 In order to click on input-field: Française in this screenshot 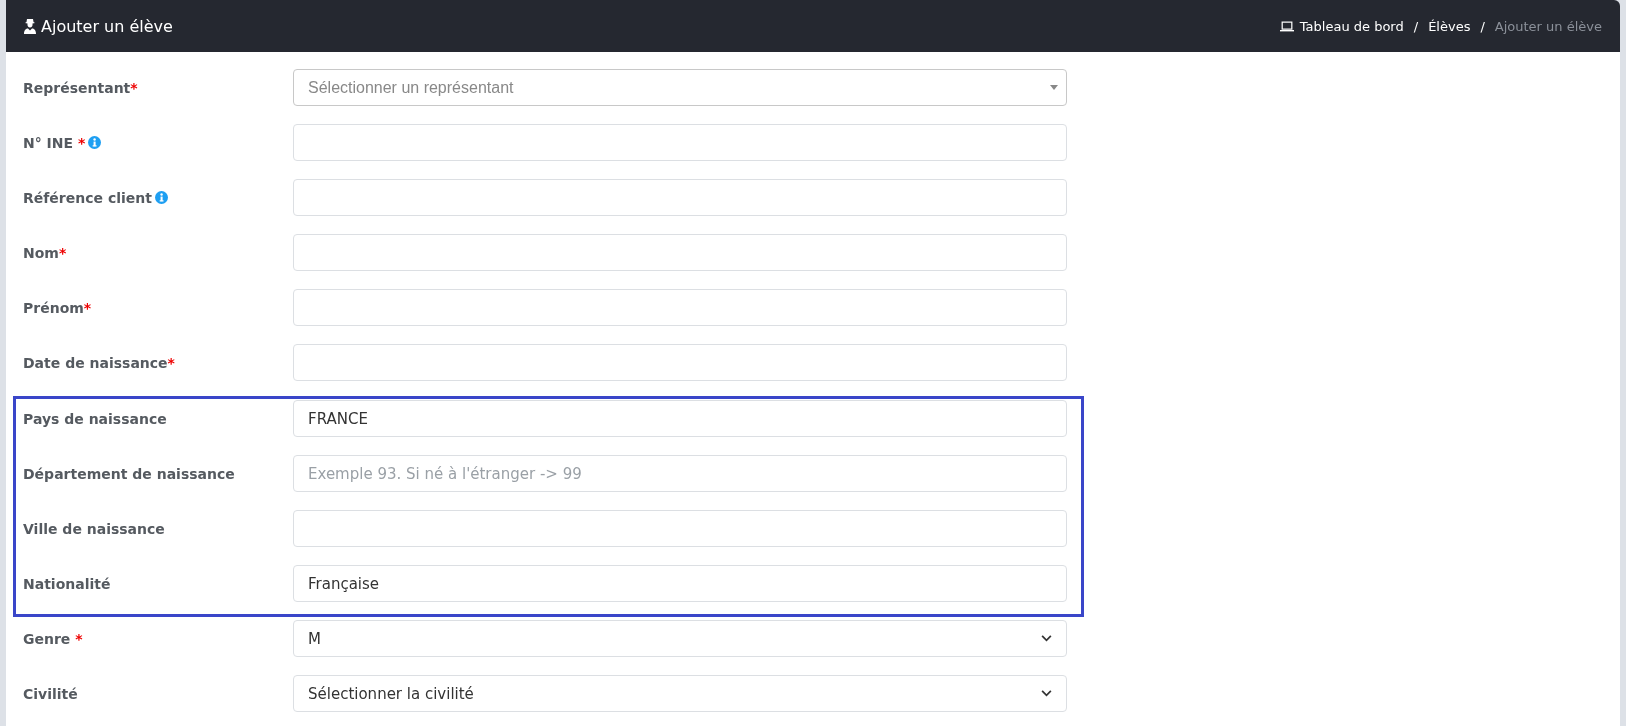, I will do `click(680, 583)`.